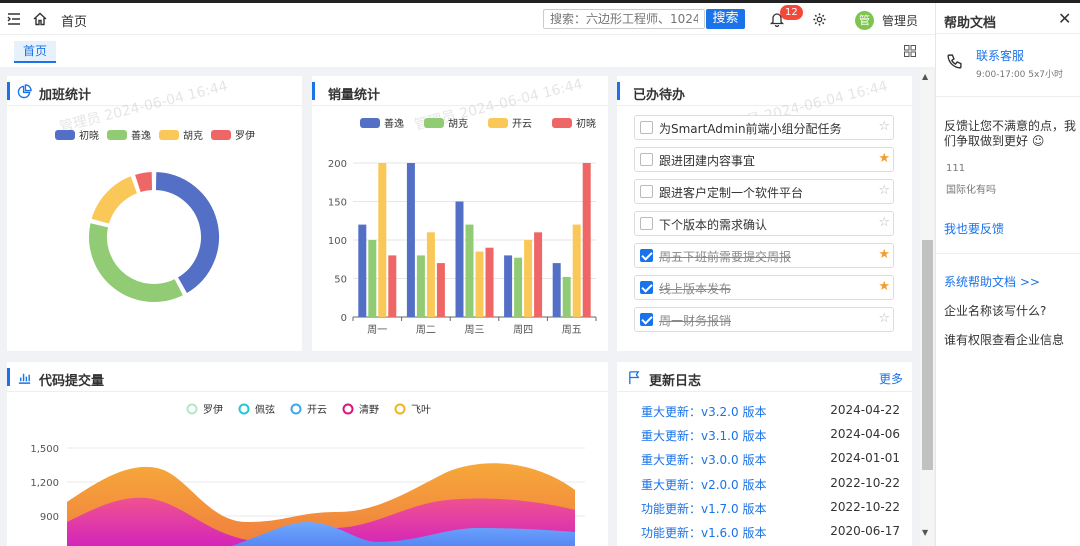  I want to click on changelog-date: 2024-01-01, so click(865, 458).